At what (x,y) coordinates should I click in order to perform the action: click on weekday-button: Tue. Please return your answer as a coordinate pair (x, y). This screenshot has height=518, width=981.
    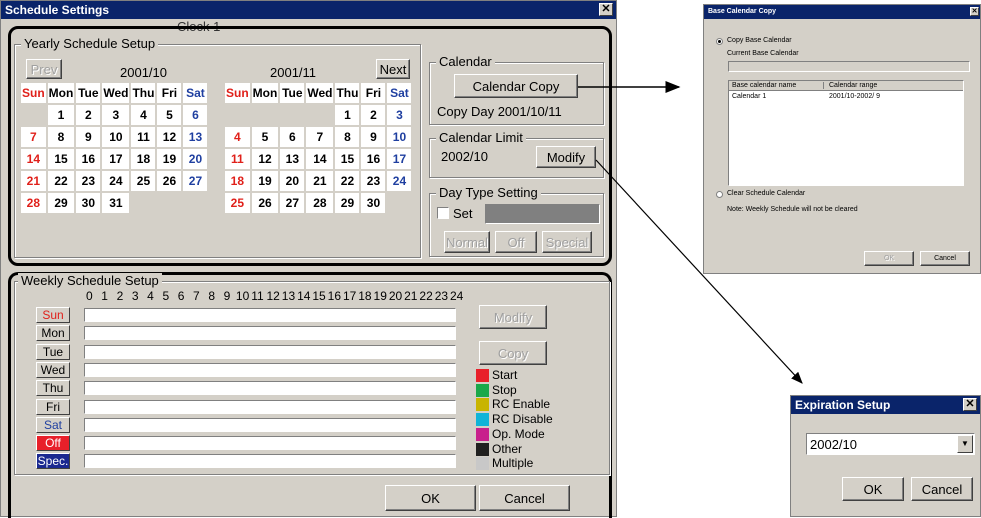
    Looking at the image, I should click on (53, 351).